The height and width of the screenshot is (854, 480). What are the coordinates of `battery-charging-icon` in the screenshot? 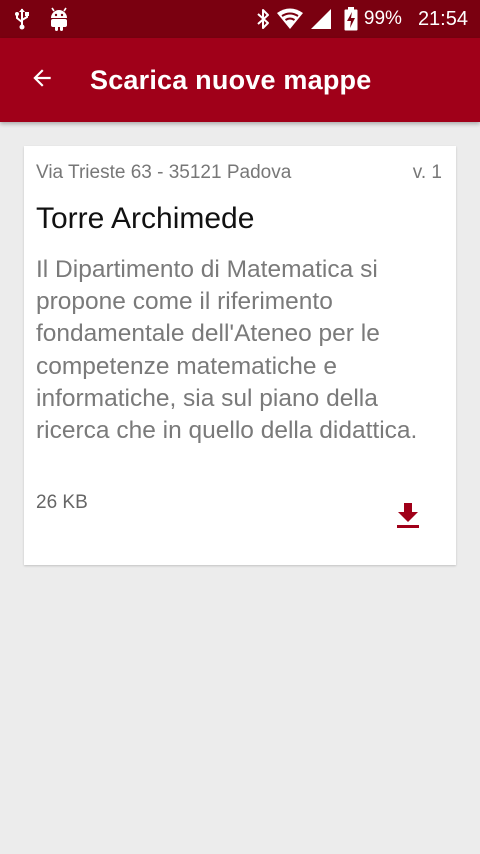 It's located at (351, 19).